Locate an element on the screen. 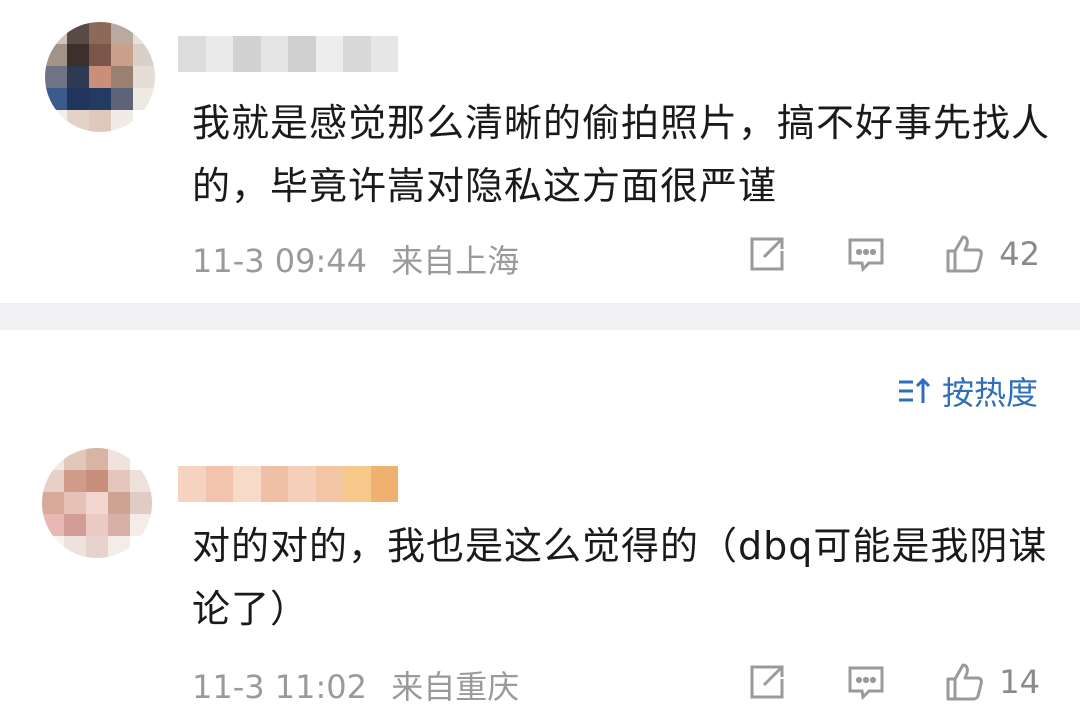  sort-by-hot-button: 按热度 is located at coordinates (967, 391).